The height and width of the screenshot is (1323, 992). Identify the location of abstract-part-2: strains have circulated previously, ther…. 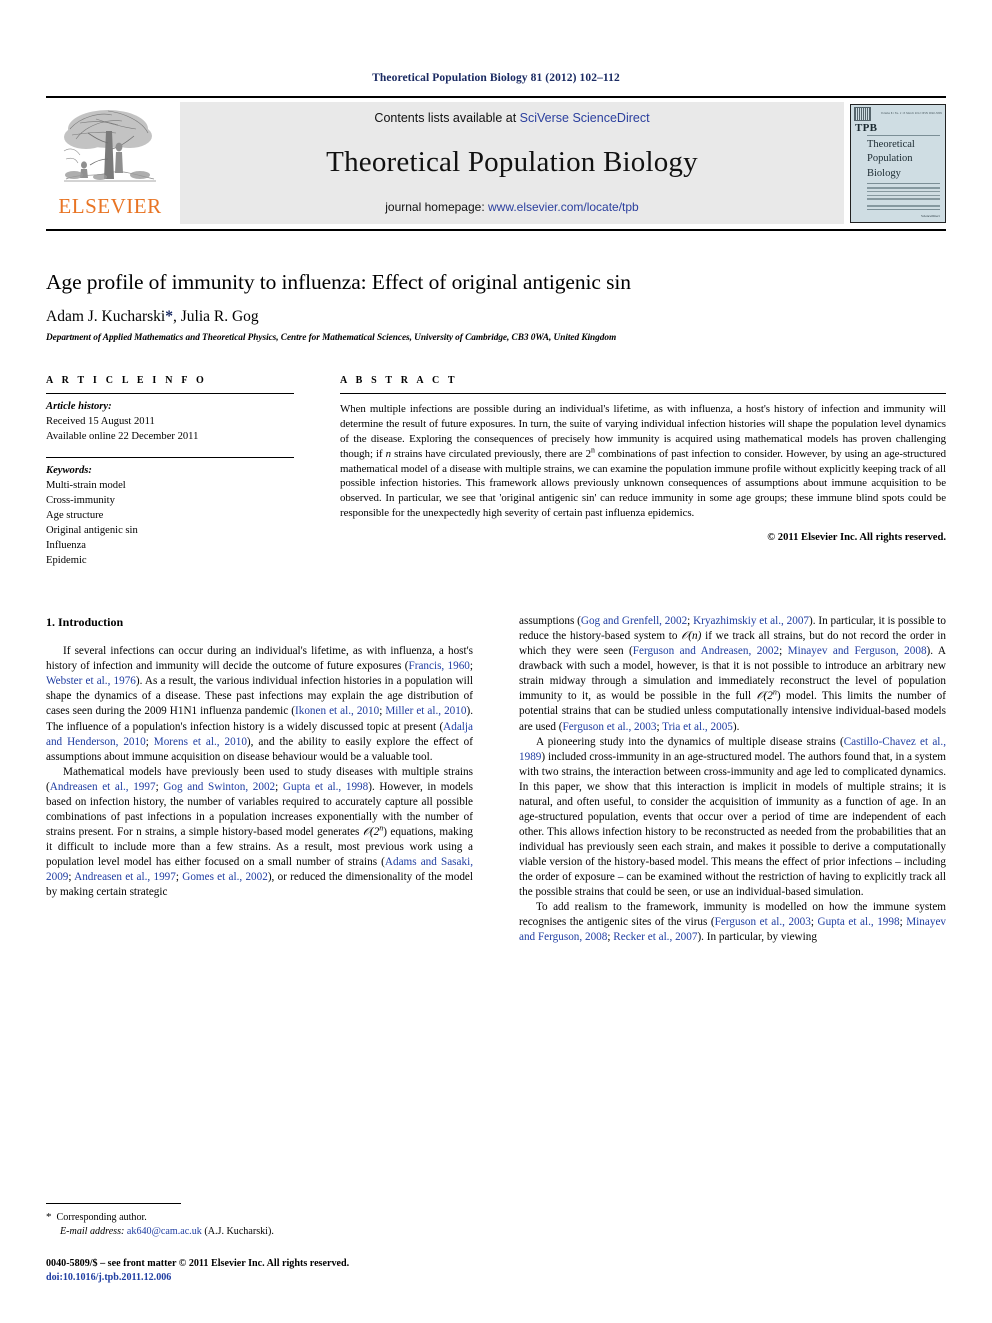
(491, 453).